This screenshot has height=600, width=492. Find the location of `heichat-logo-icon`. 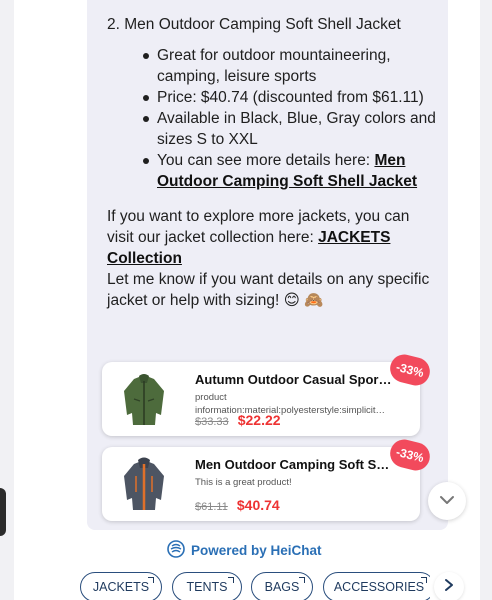

heichat-logo-icon is located at coordinates (176, 550).